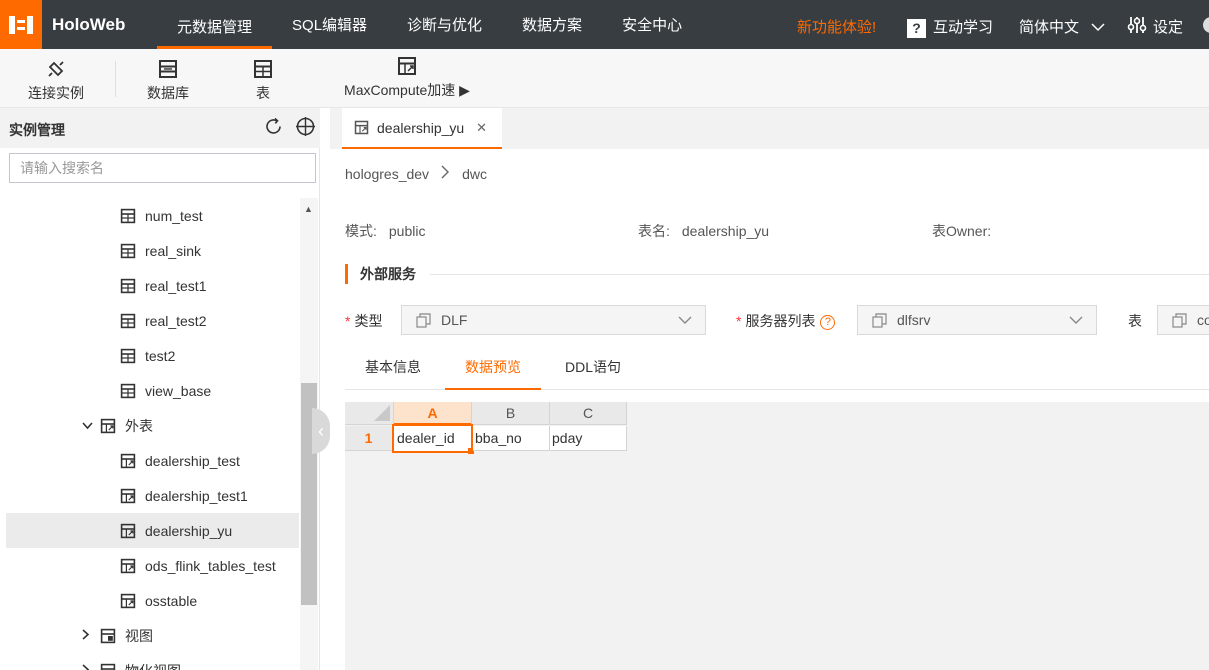 The width and height of the screenshot is (1209, 670). What do you see at coordinates (56, 78) in the screenshot?
I see `connect-instance-button: 连接实例` at bounding box center [56, 78].